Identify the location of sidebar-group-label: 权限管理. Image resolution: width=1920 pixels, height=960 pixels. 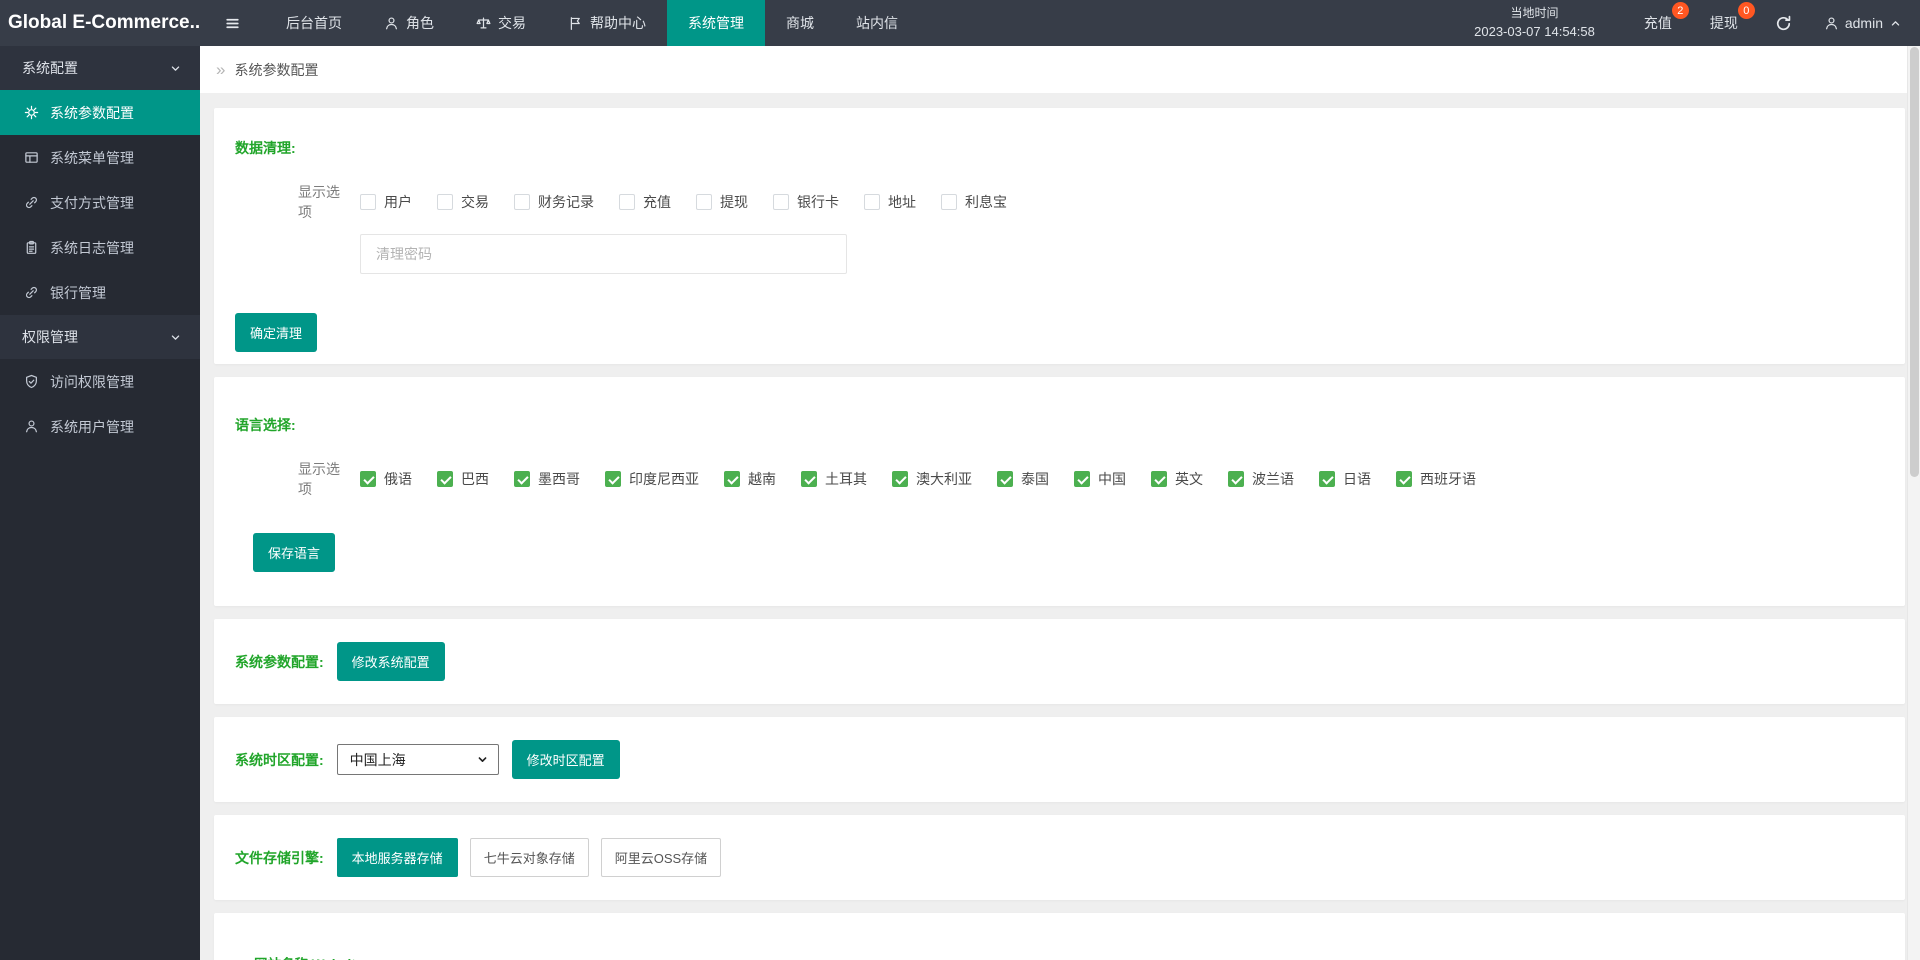
(50, 337).